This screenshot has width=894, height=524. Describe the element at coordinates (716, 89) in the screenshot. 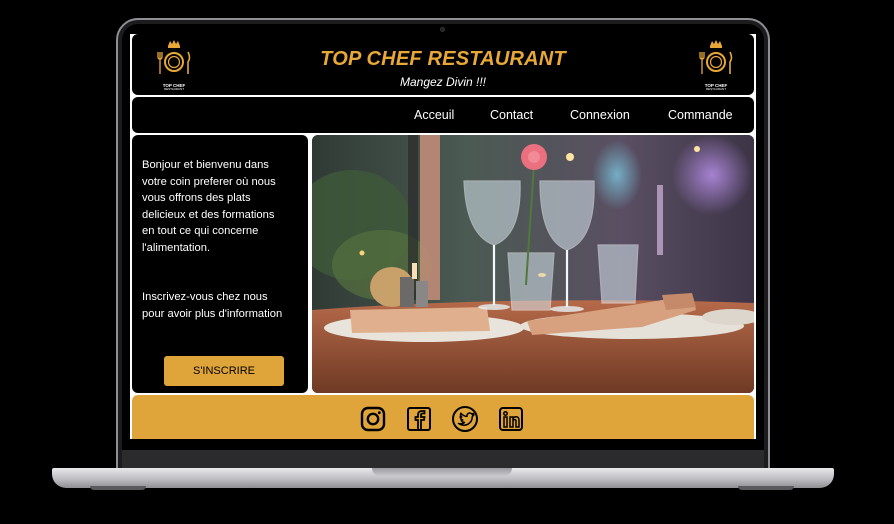

I see `logo-subtext: RESTAURANT` at that location.